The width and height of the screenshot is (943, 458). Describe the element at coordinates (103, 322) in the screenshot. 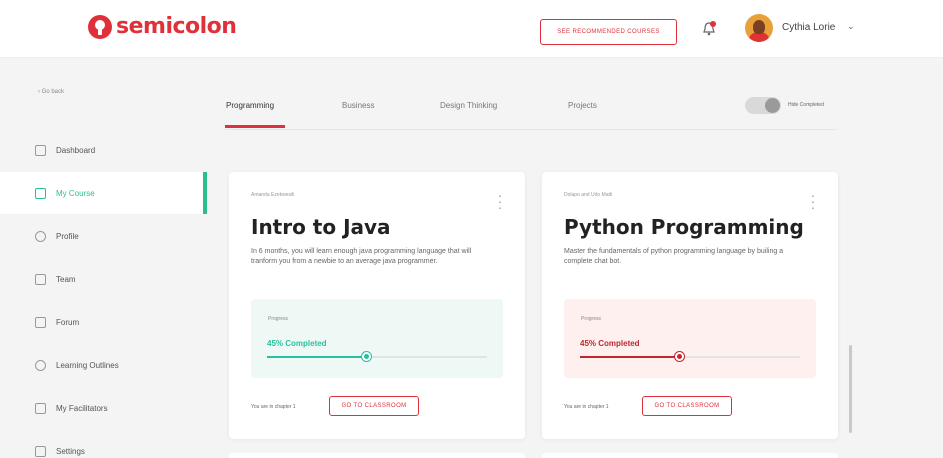

I see `sidebar-item-forum: Forum` at that location.